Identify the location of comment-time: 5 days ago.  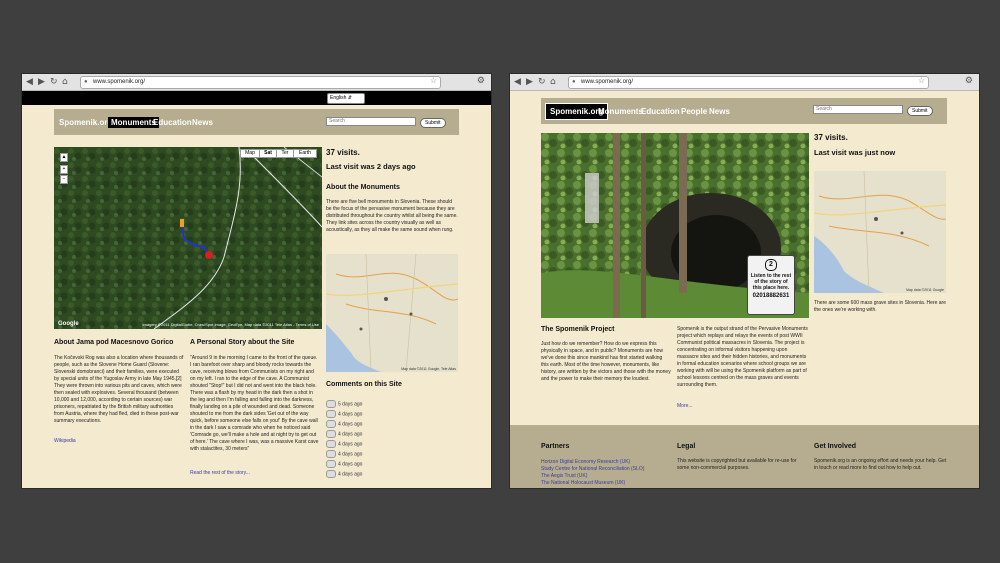
(350, 404).